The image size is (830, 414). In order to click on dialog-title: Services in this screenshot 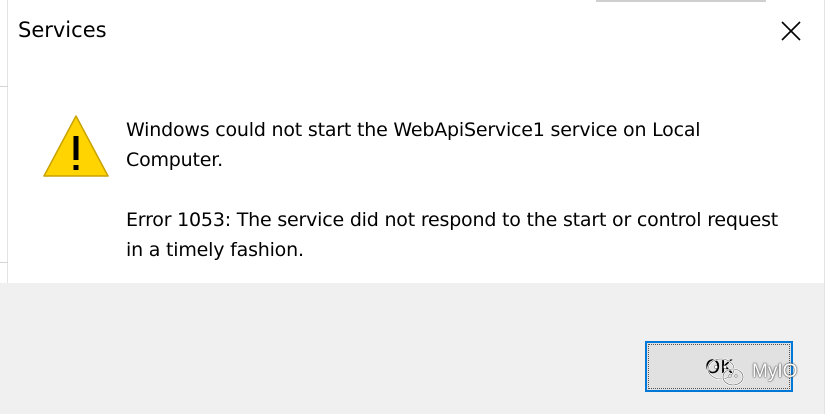, I will do `click(62, 30)`.